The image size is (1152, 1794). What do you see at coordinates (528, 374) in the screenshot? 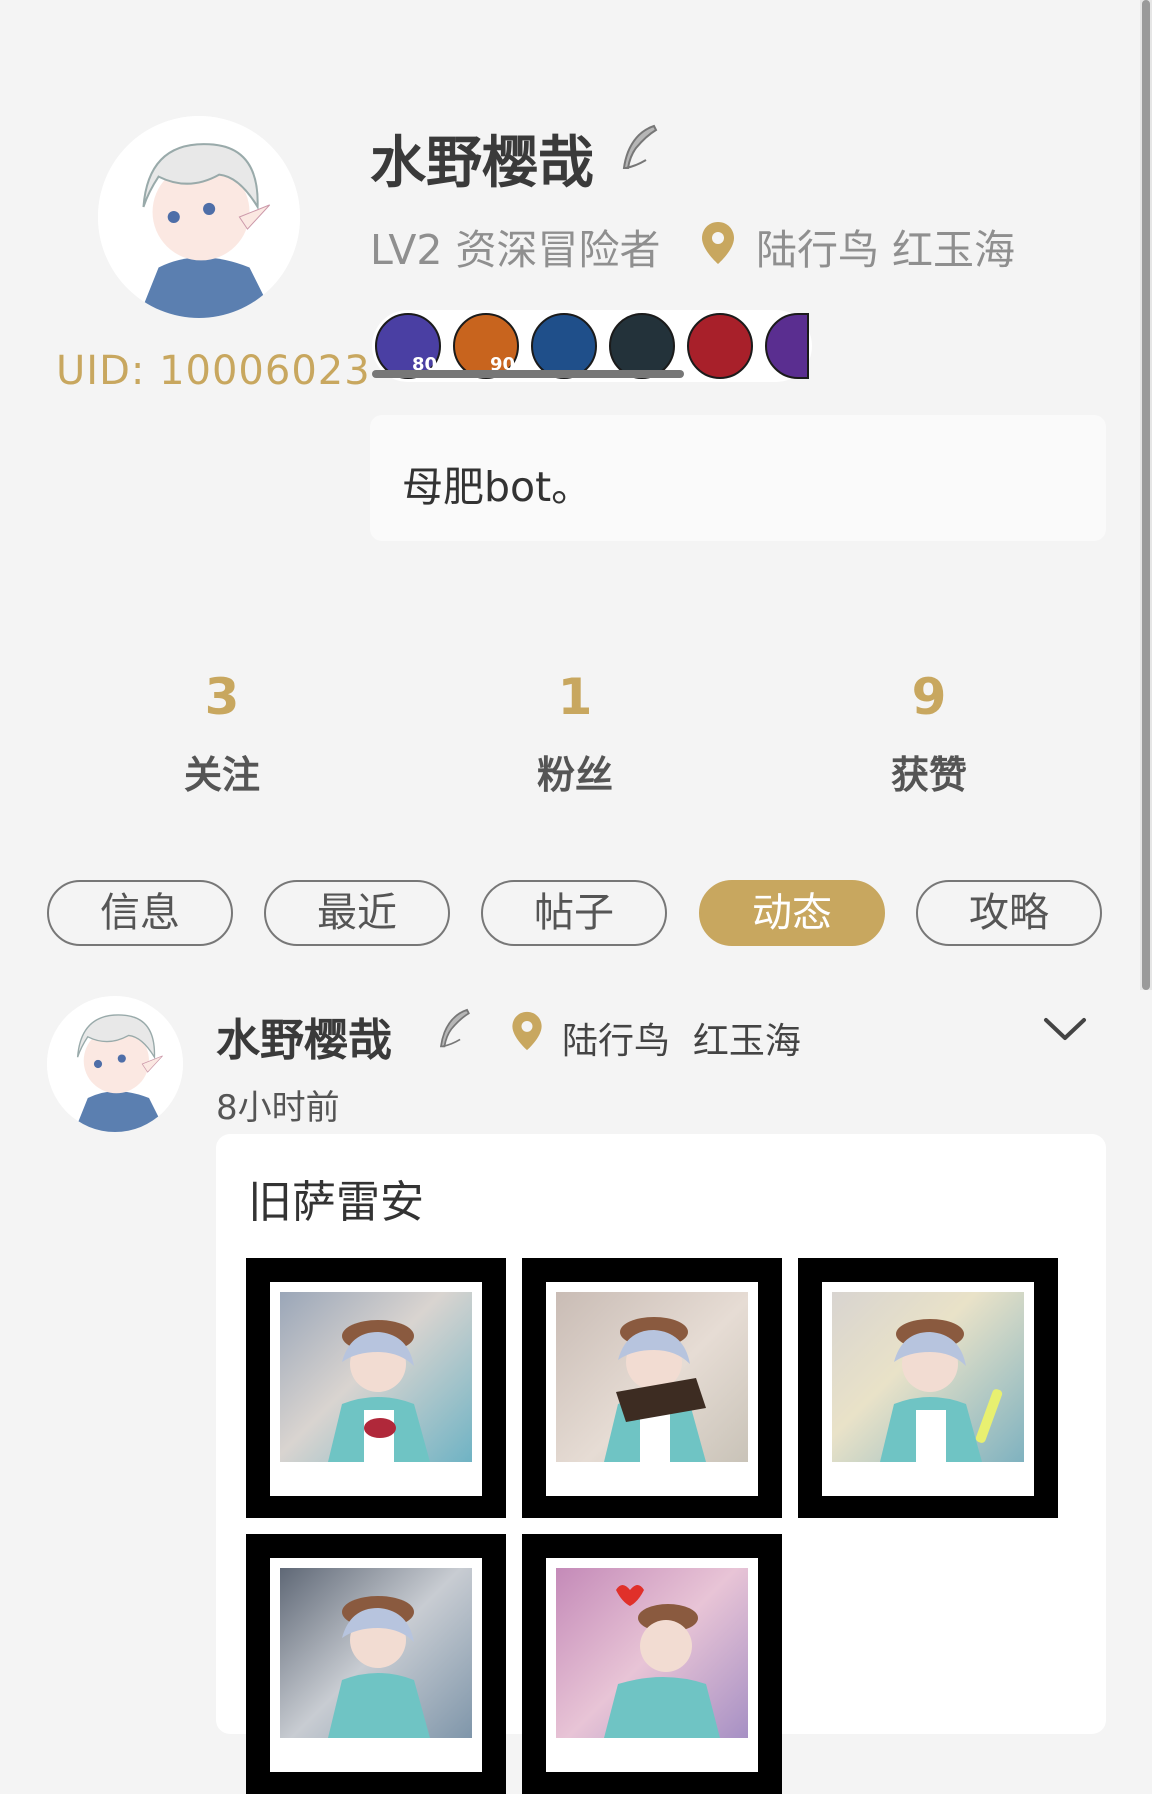
I see `badge-scrollbar` at bounding box center [528, 374].